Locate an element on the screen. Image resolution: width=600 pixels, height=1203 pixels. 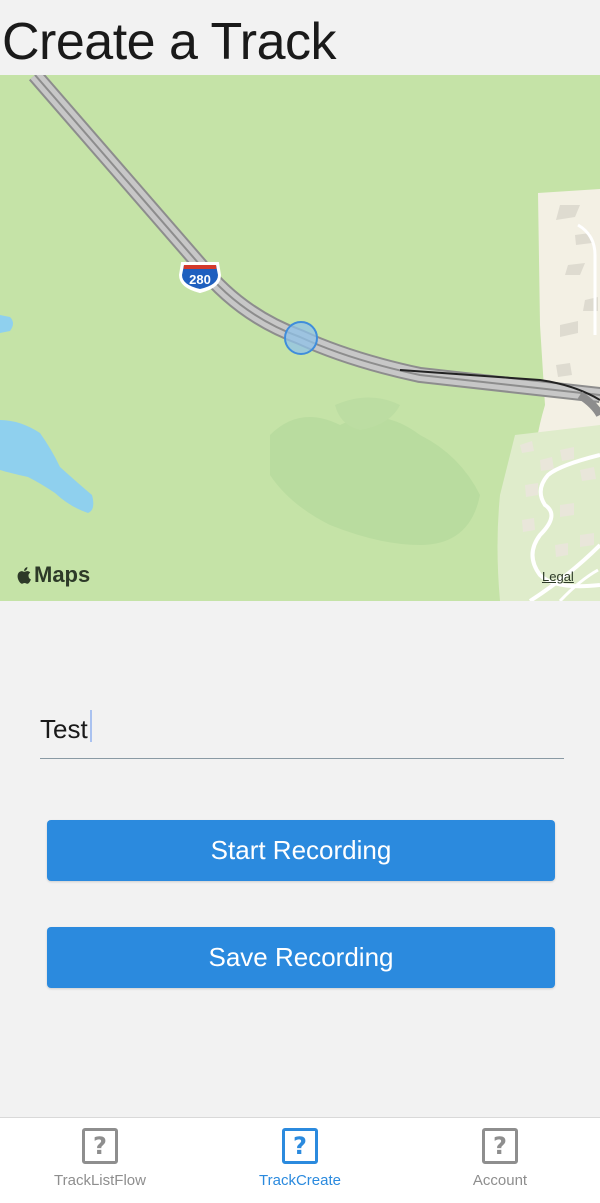
page-title: Create a Track is located at coordinates (169, 42).